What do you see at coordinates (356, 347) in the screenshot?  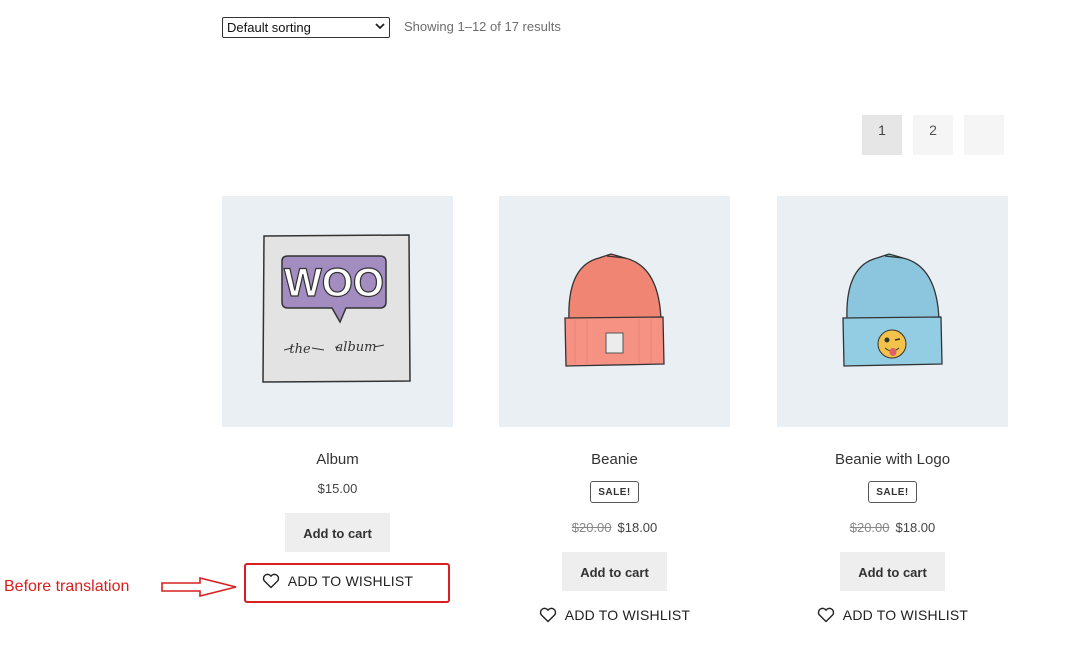 I see `album-album-text: album` at bounding box center [356, 347].